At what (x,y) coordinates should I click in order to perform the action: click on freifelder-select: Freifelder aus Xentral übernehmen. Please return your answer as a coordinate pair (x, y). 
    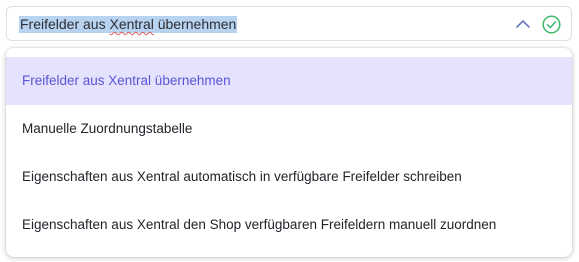
    Looking at the image, I should click on (289, 23).